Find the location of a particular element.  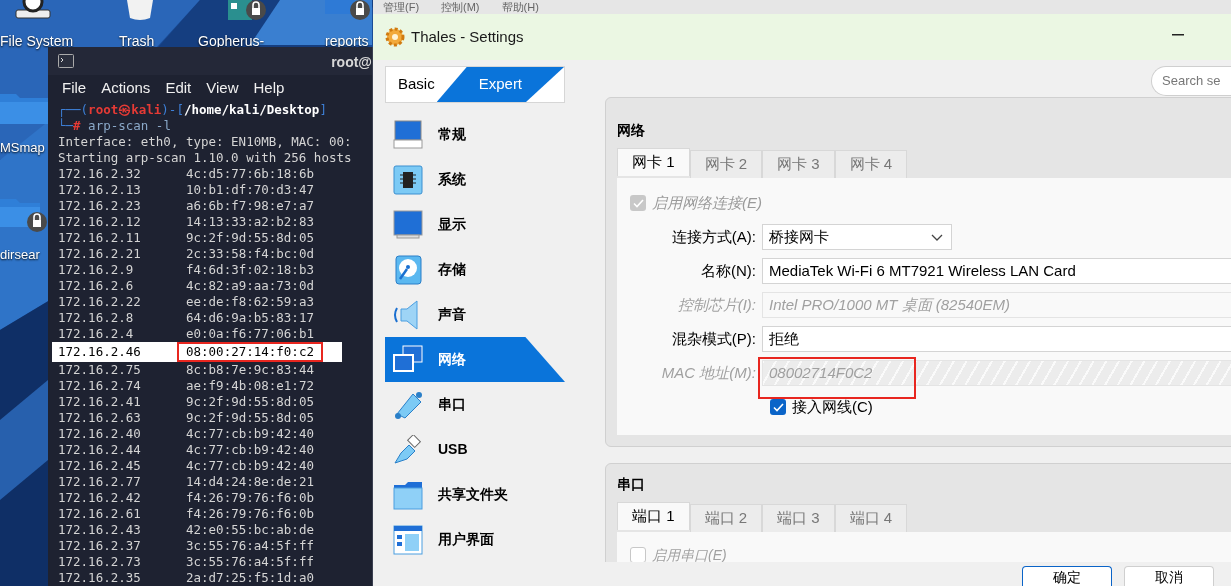

icon-label: MSmap is located at coordinates (22, 147).